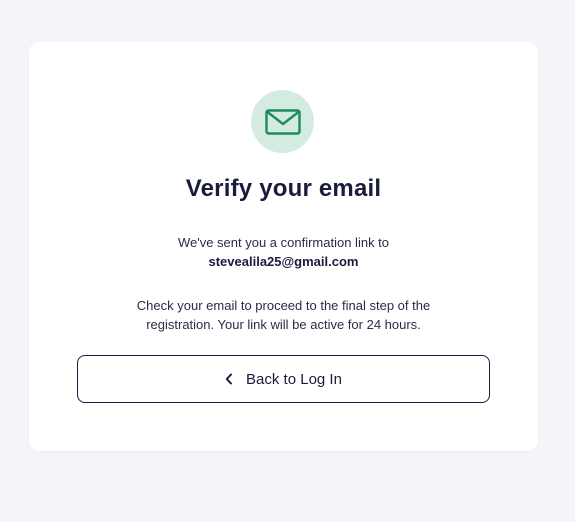  What do you see at coordinates (283, 242) in the screenshot?
I see `confirmation-sent-text: We've sent you a confirmation link to` at bounding box center [283, 242].